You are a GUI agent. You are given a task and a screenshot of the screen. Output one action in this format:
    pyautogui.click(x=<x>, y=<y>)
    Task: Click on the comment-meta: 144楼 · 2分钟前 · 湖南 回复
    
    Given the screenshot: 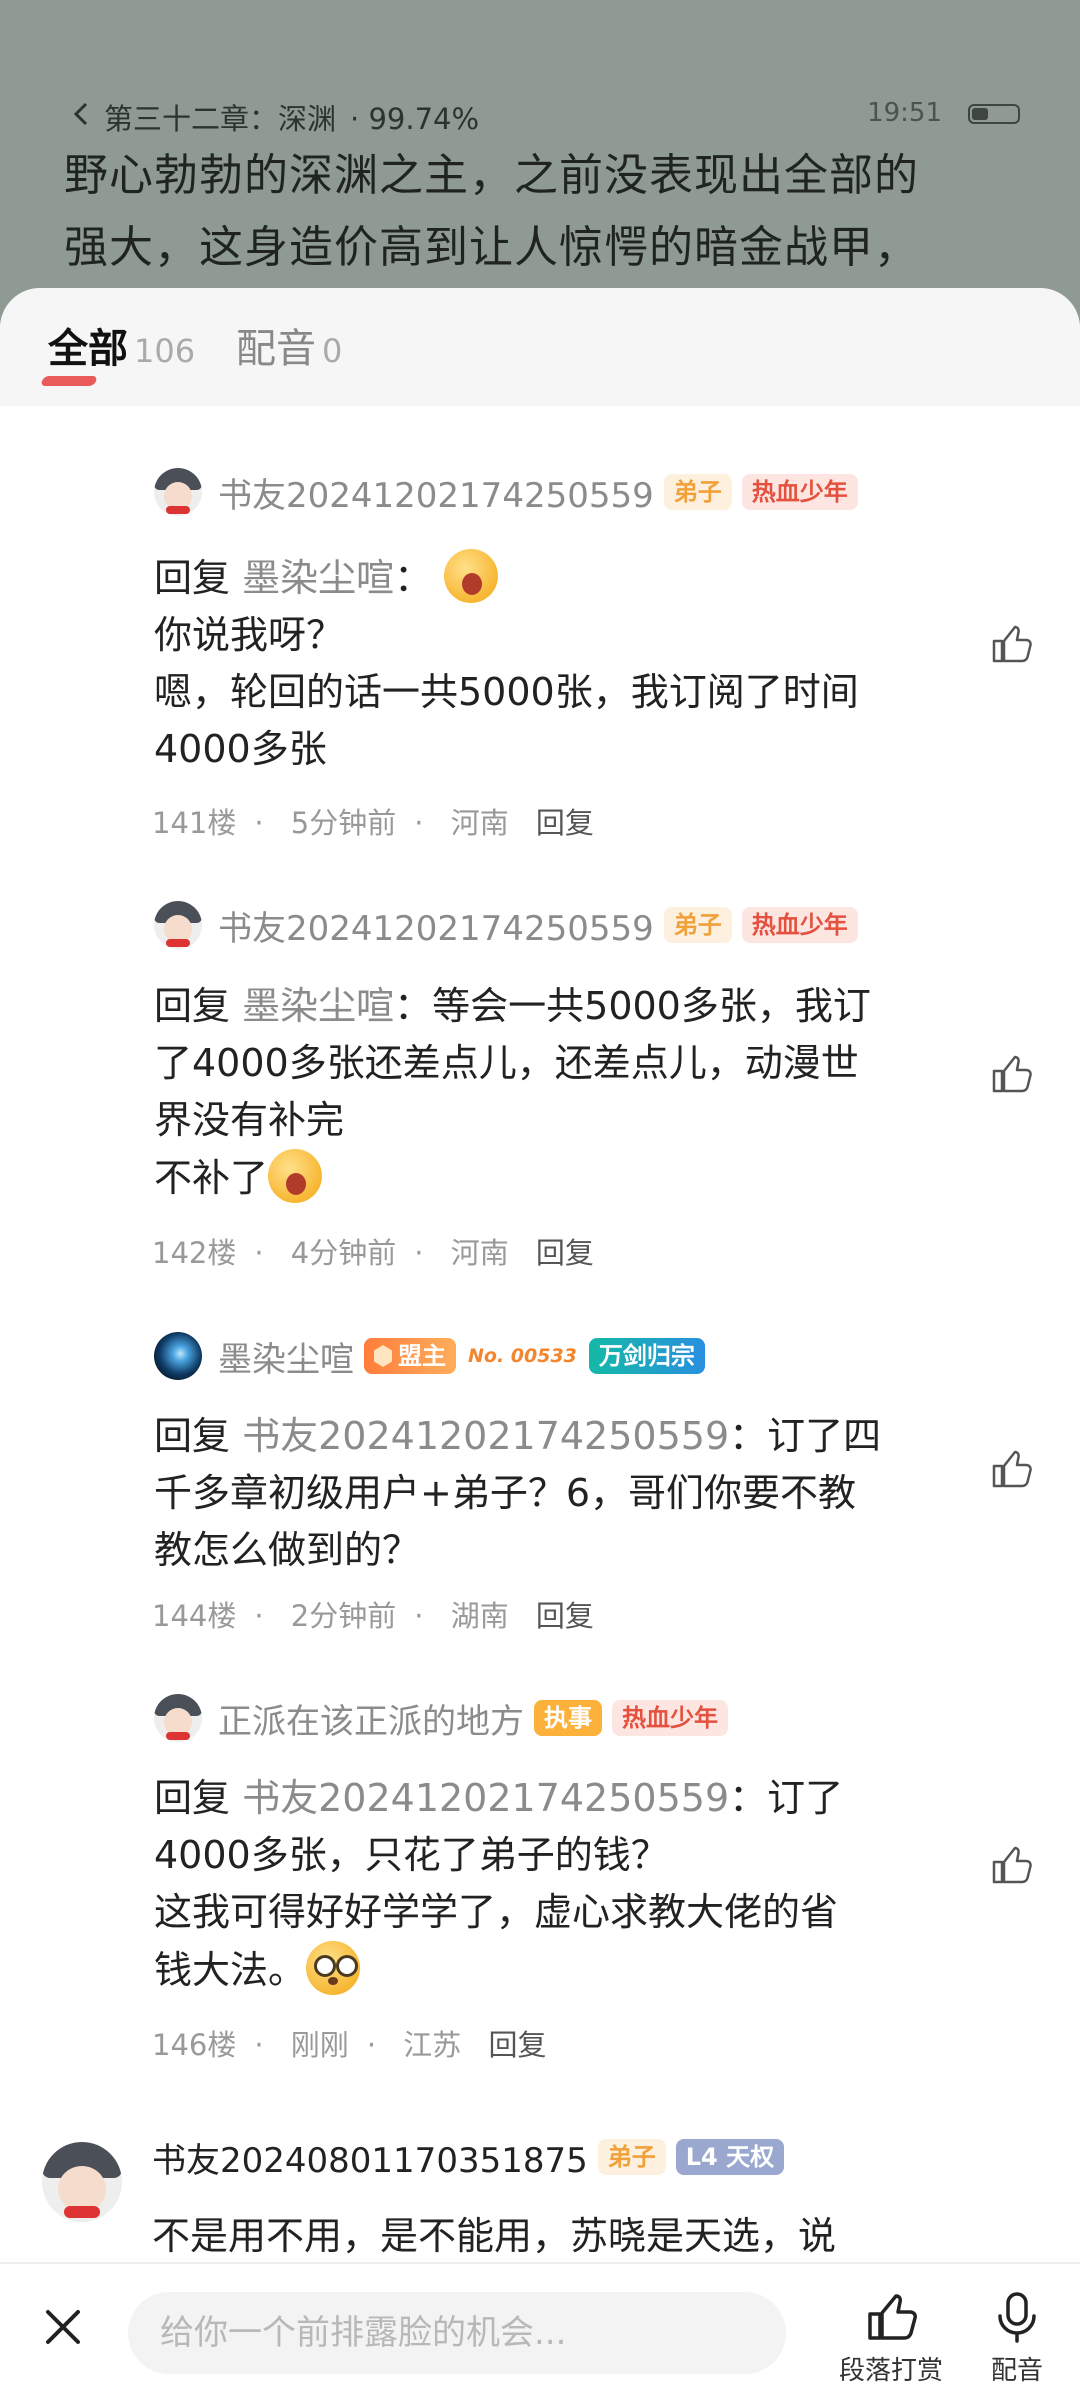 What is the action you would take?
    pyautogui.click(x=373, y=1616)
    